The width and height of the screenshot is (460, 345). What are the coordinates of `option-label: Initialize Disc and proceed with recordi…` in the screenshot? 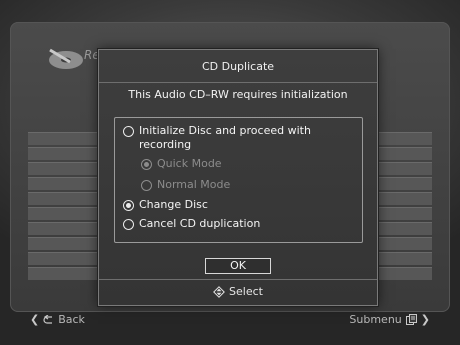 It's located at (225, 137).